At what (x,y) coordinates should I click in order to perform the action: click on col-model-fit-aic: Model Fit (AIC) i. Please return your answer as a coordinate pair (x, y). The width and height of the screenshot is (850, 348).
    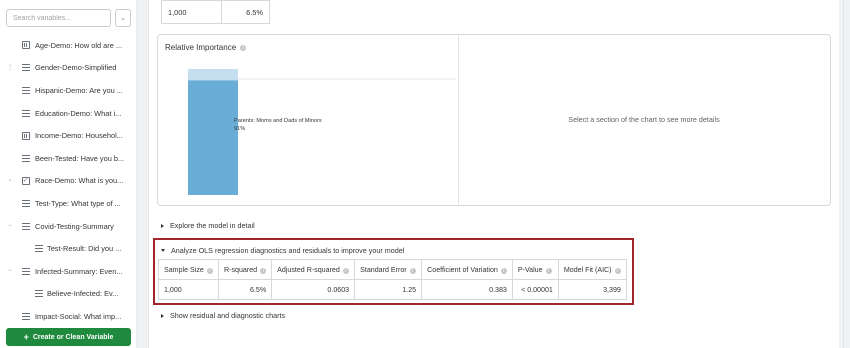
    Looking at the image, I should click on (592, 269).